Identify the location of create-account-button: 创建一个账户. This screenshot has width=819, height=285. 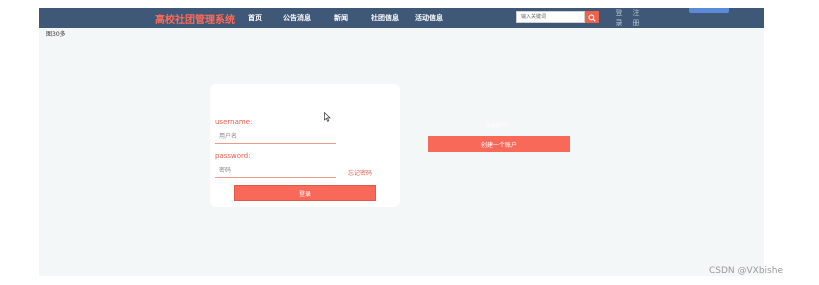
(499, 144).